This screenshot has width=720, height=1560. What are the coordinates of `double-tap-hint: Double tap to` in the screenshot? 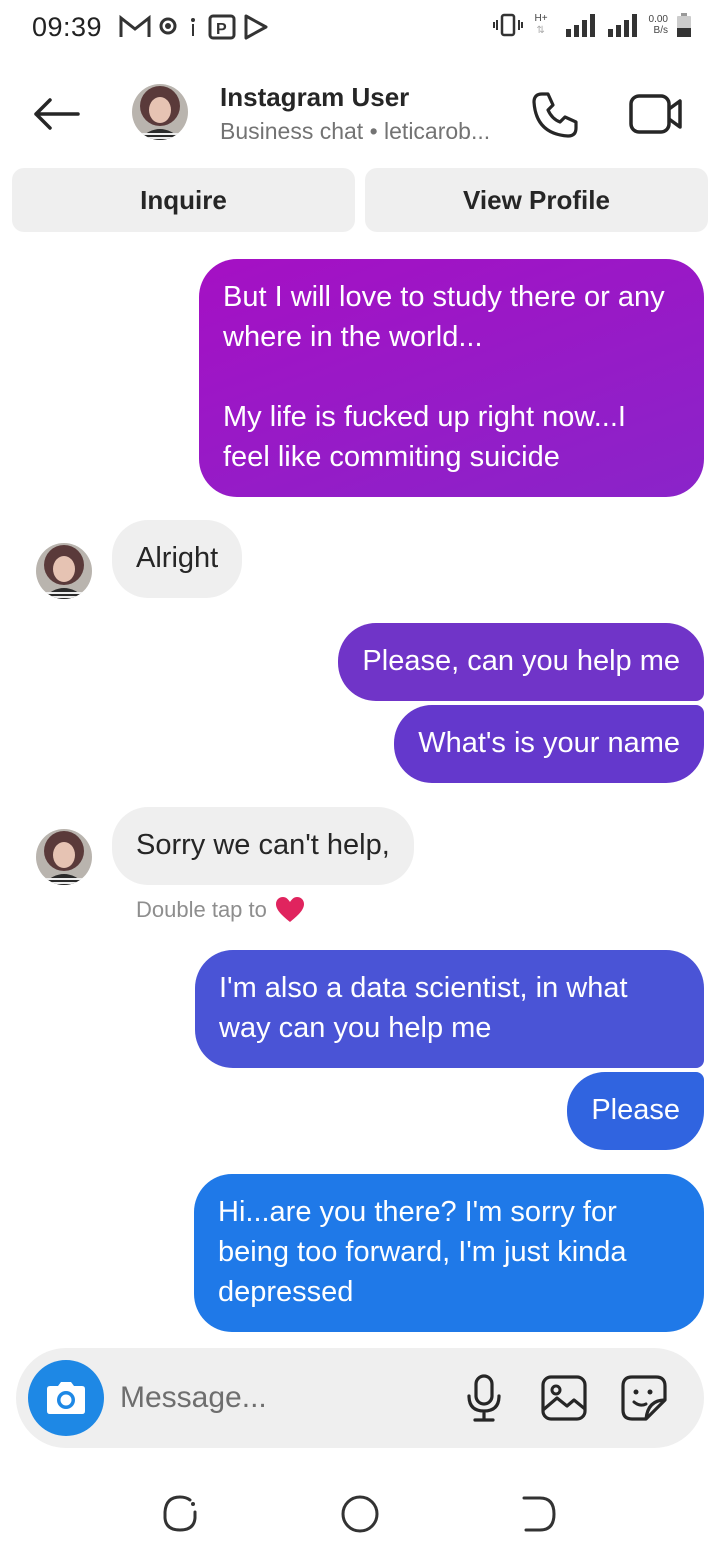 It's located at (220, 910).